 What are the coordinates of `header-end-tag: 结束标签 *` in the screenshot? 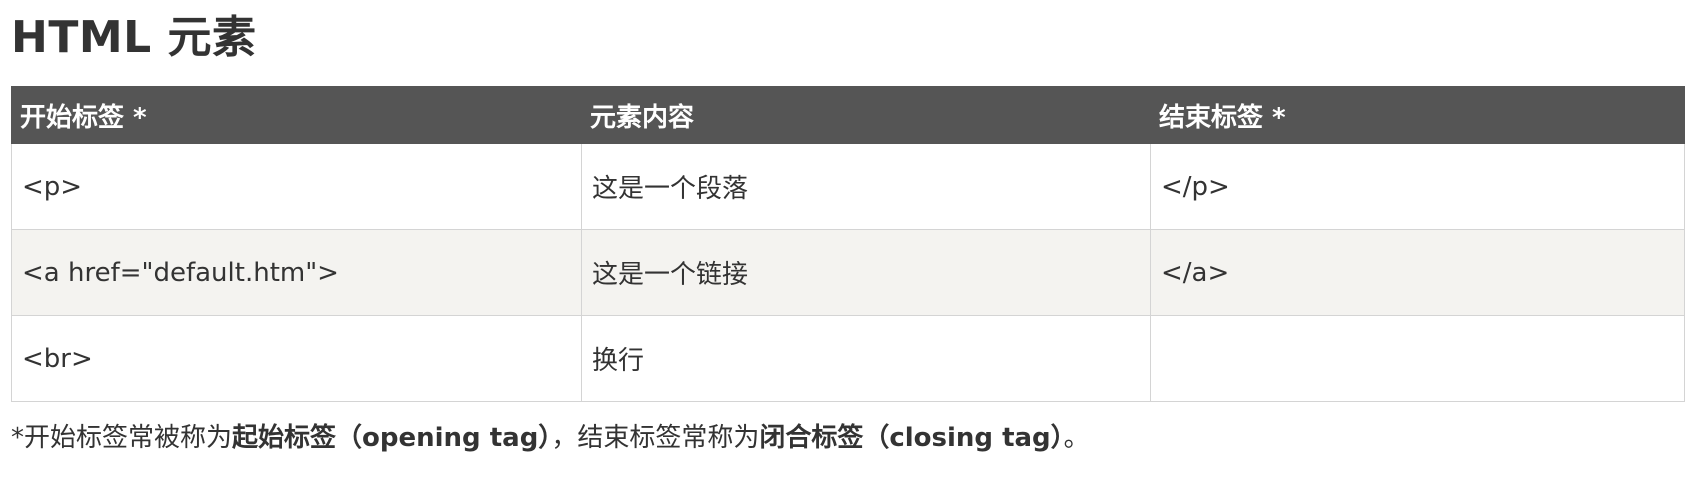 It's located at (1417, 115).